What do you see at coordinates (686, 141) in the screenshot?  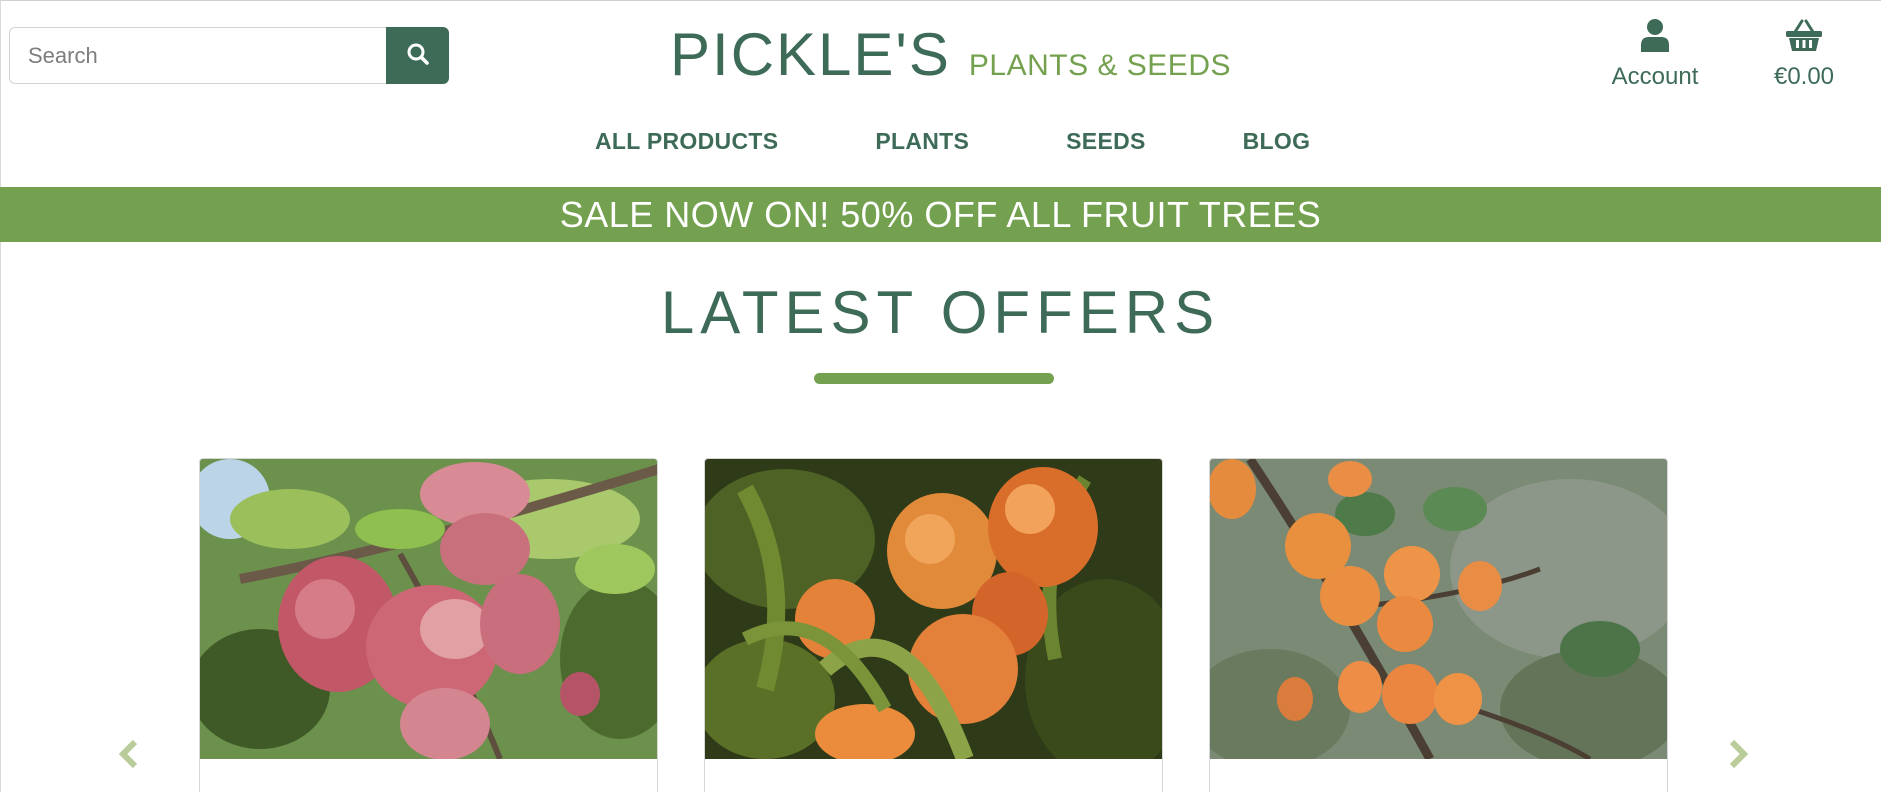 I see `nav-item-all-products: ALL PRODUCTS` at bounding box center [686, 141].